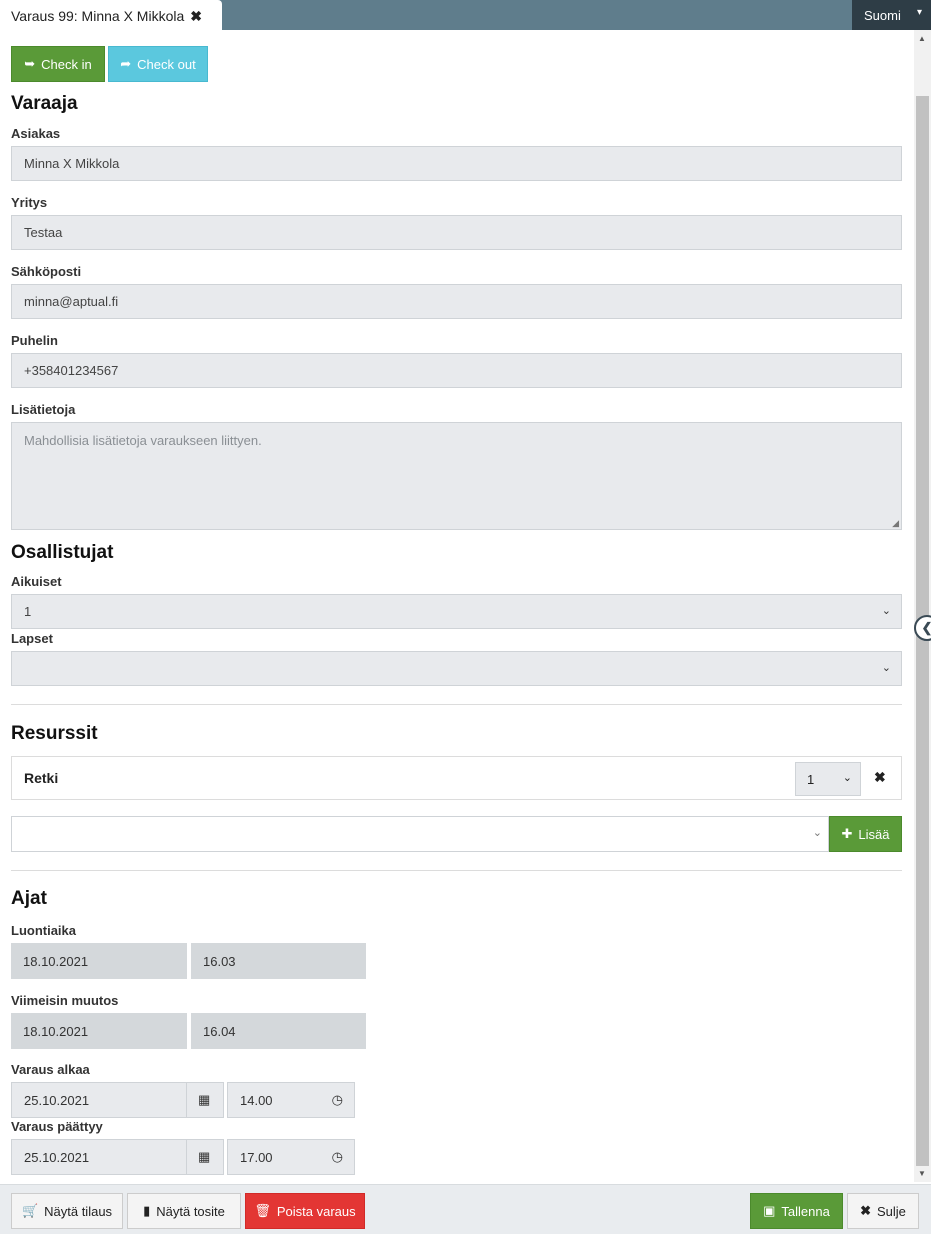 The height and width of the screenshot is (1234, 931). I want to click on end-calendar-button: ▦, so click(205, 1157).